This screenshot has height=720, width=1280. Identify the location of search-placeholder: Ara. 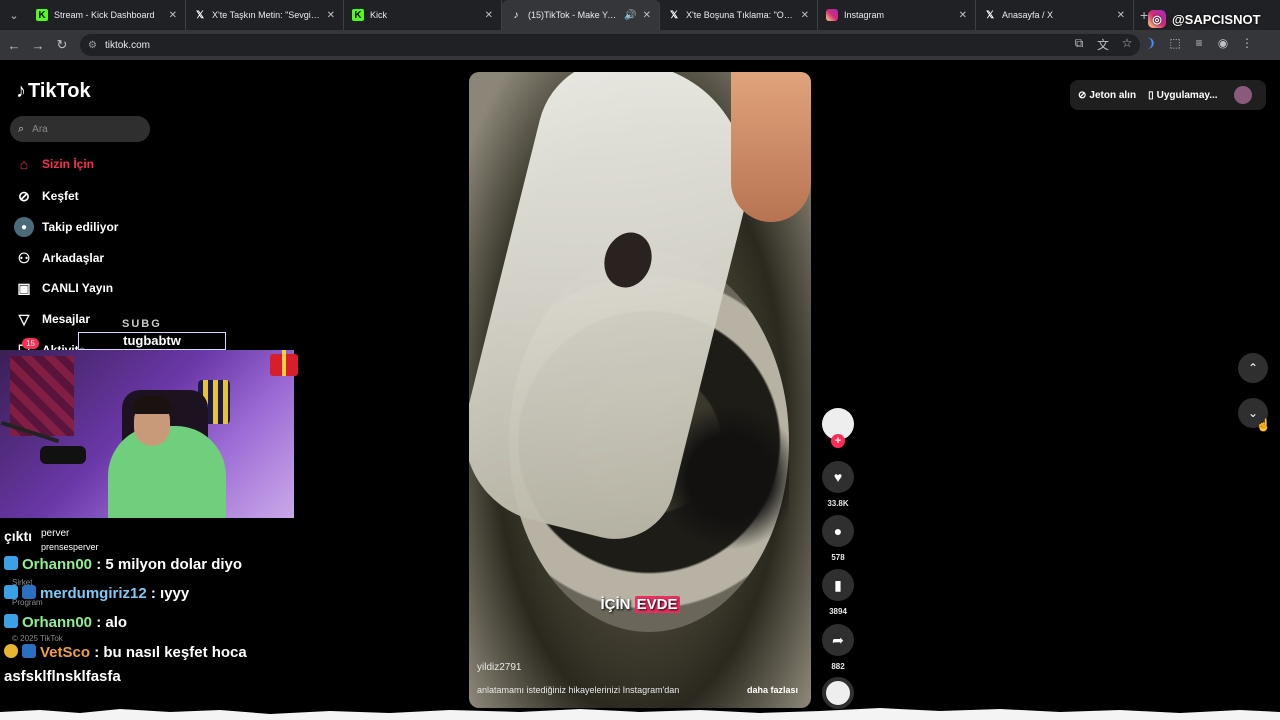
(40, 129).